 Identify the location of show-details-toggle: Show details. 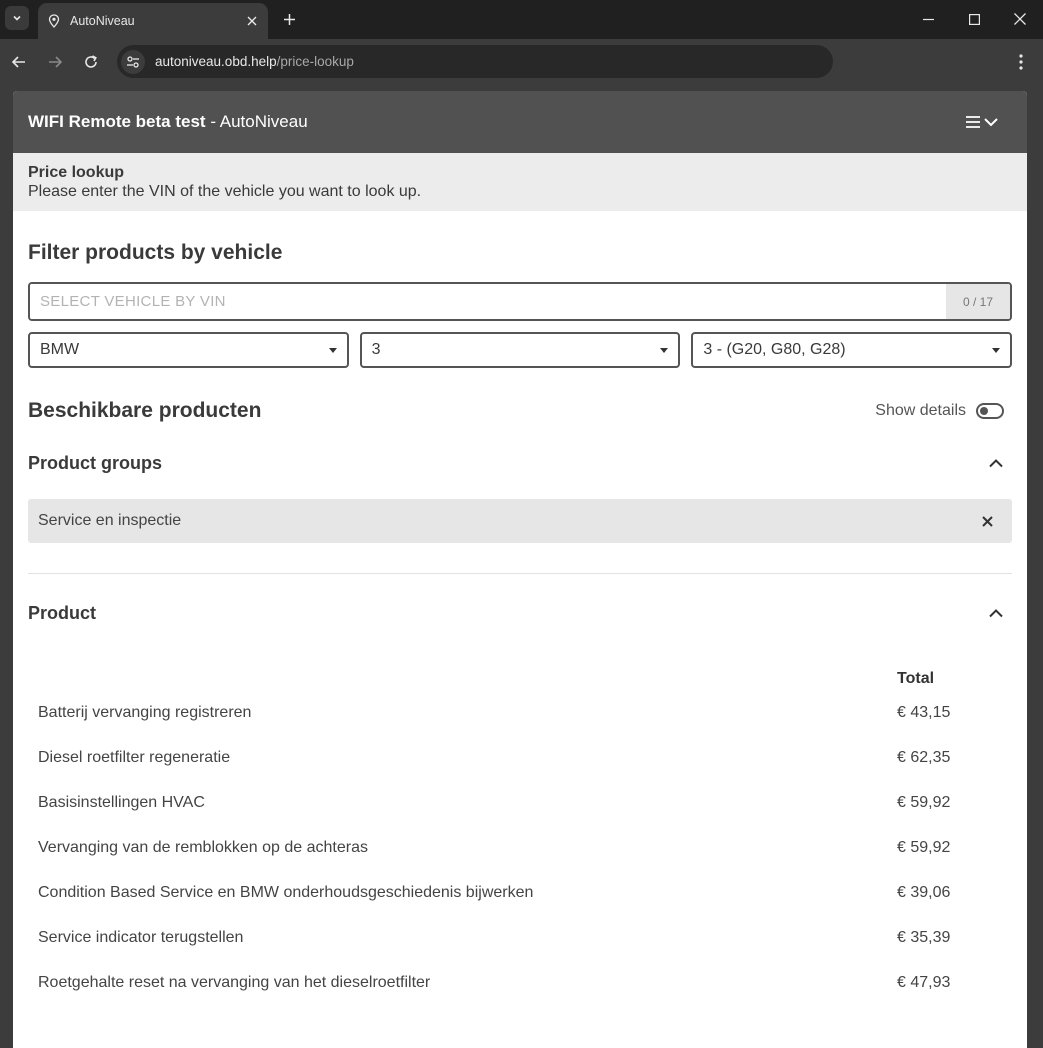
(939, 411).